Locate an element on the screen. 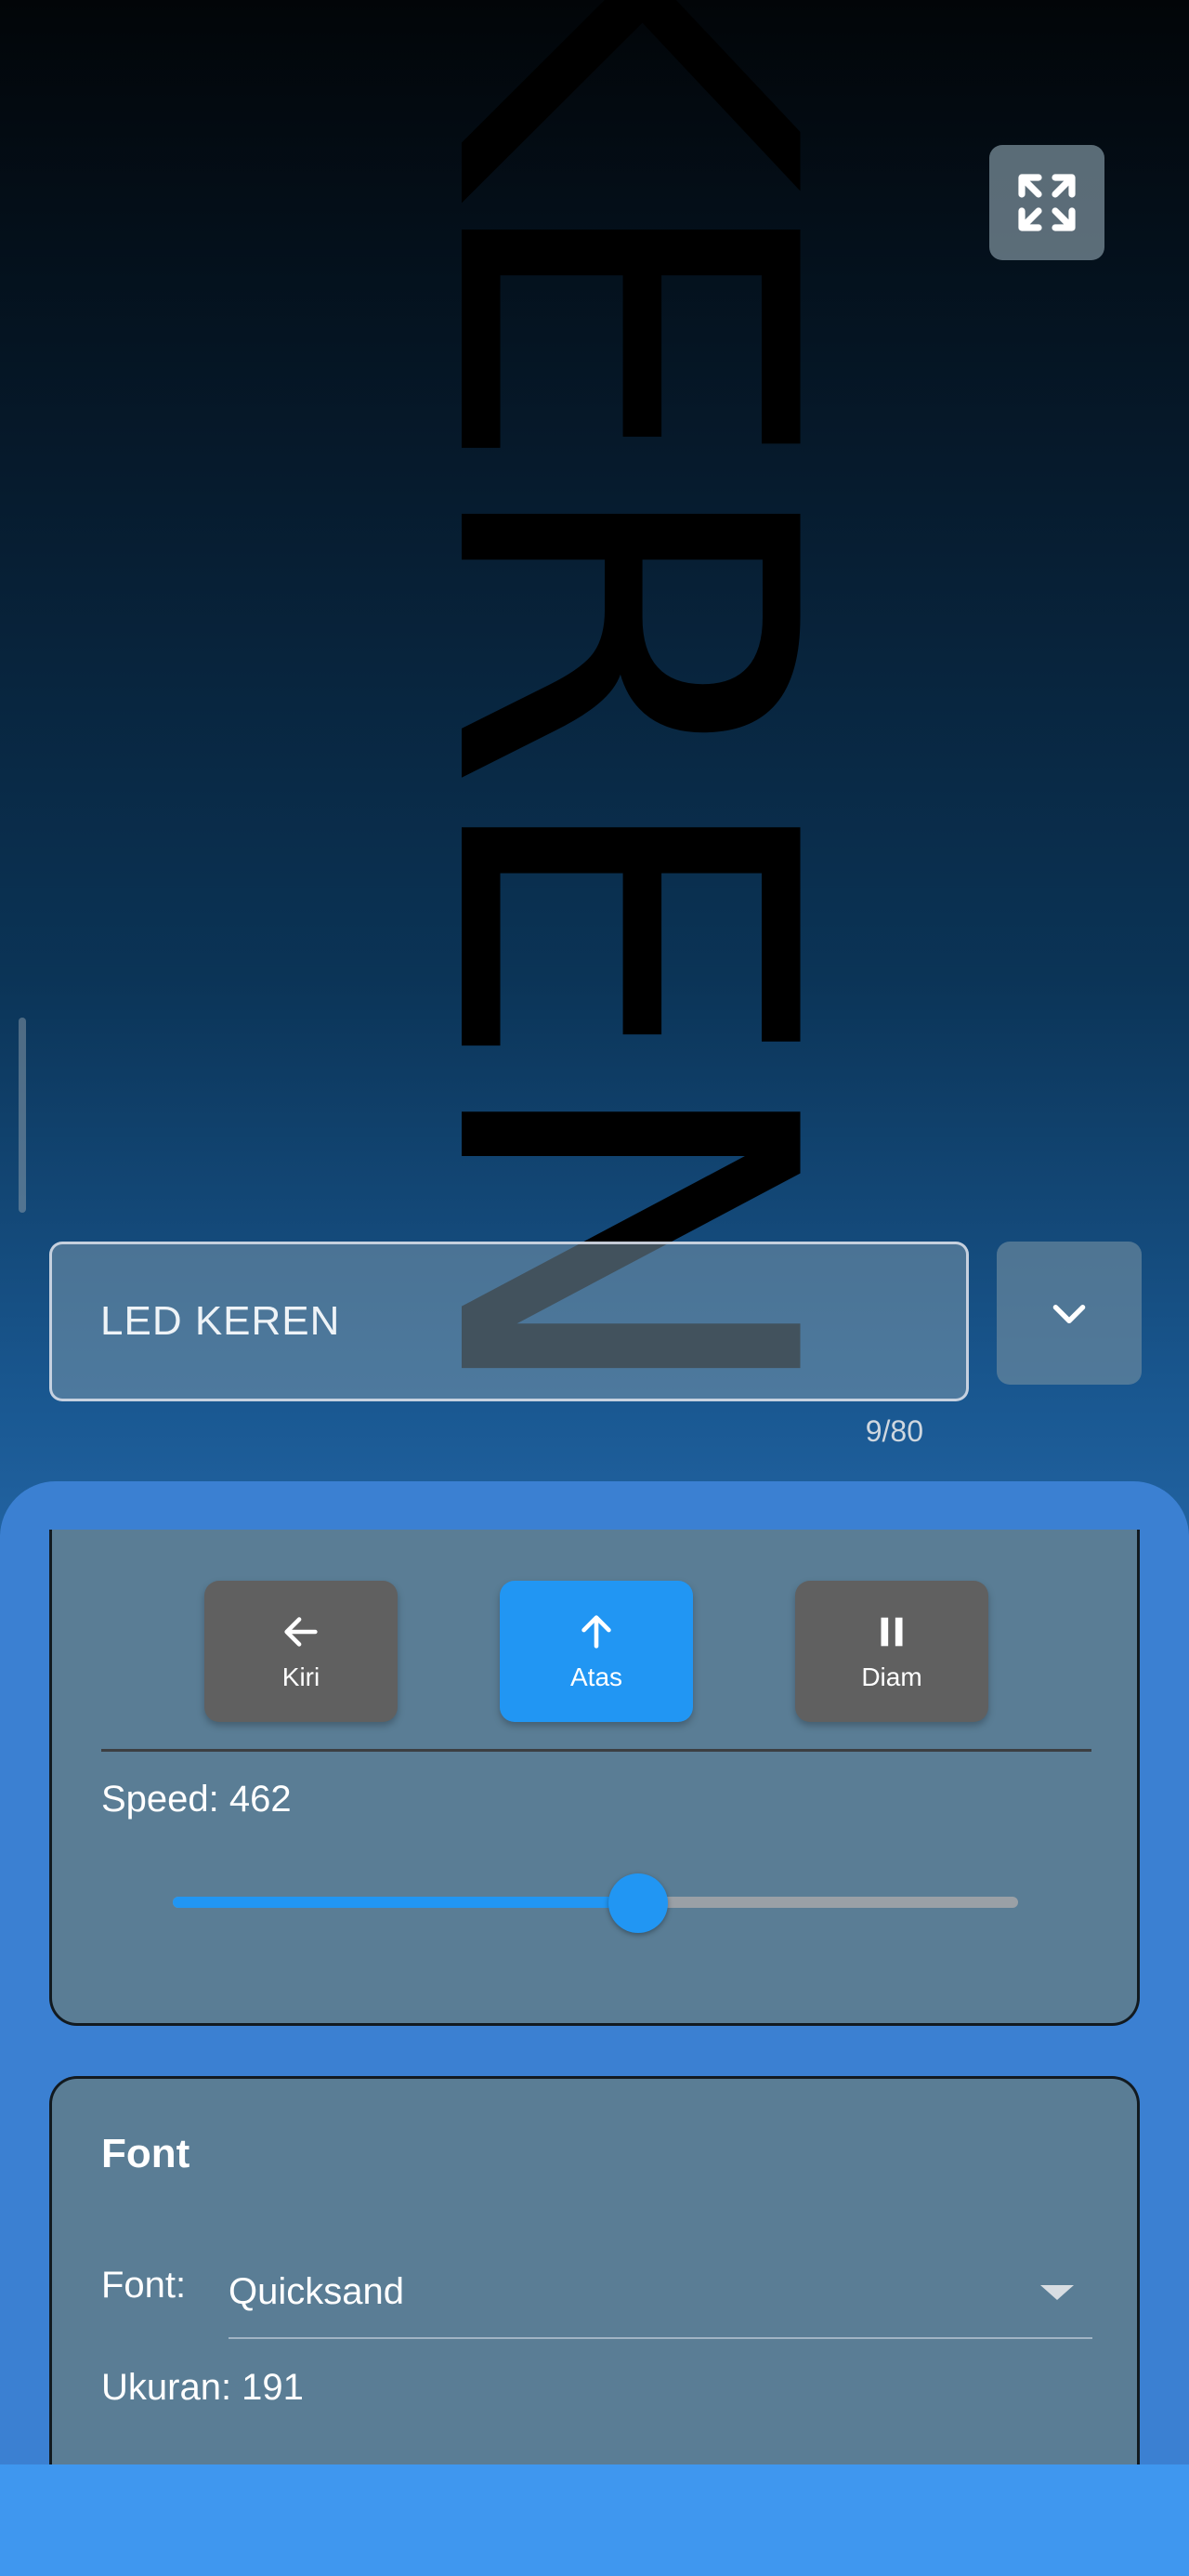 The width and height of the screenshot is (1189, 2576). pause-icon is located at coordinates (892, 1632).